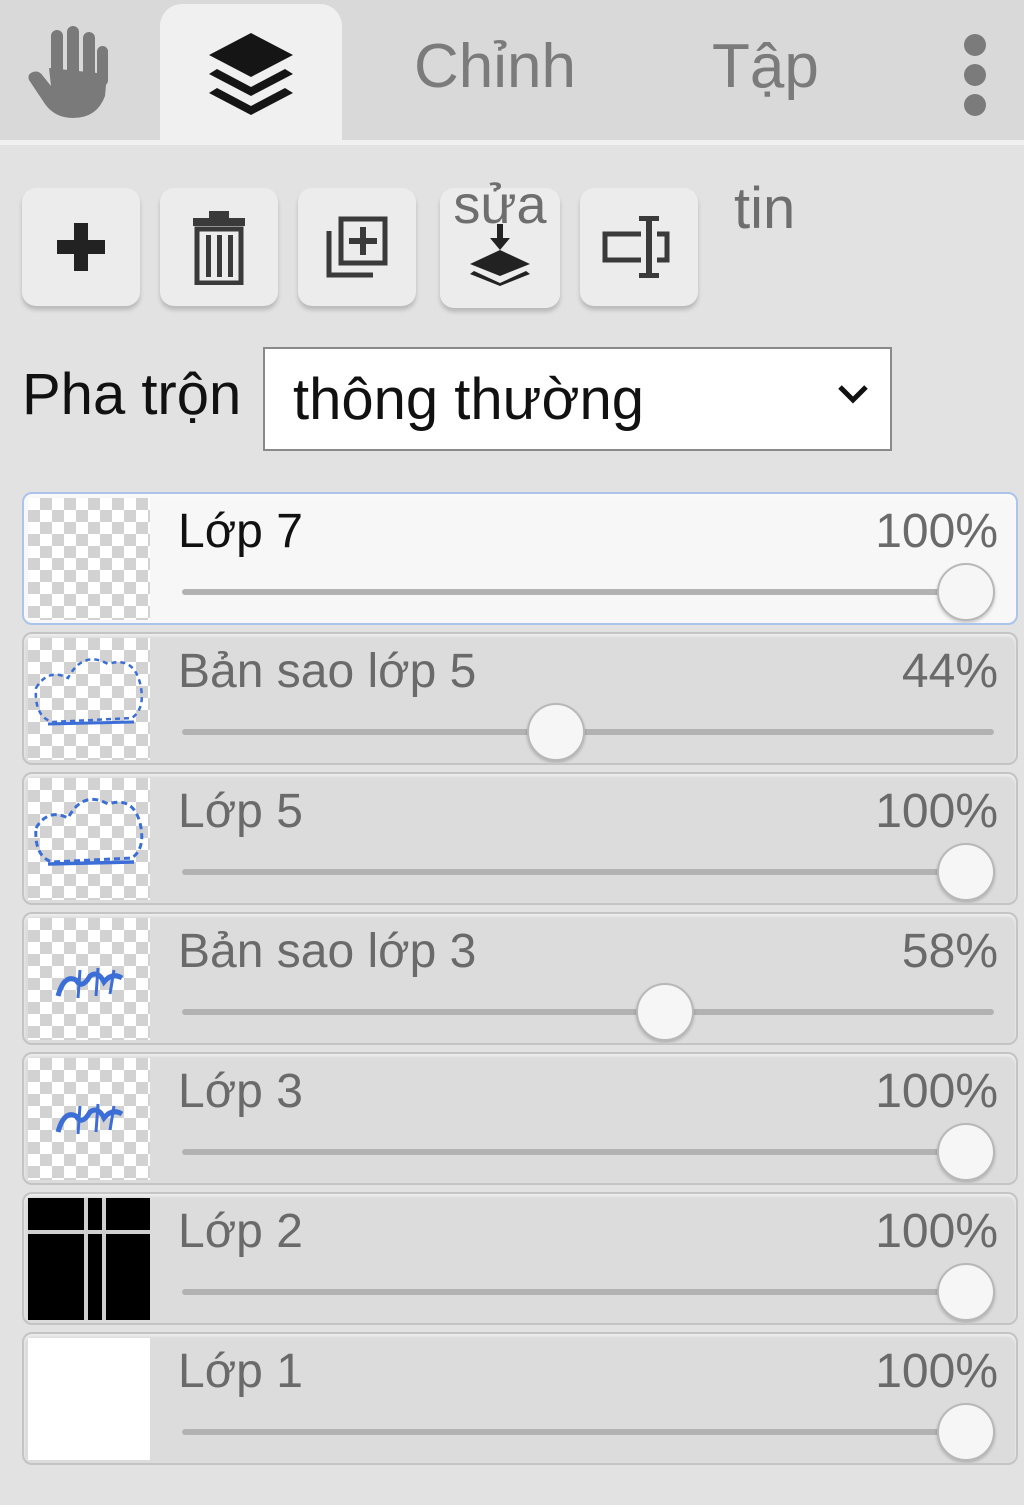 This screenshot has width=1024, height=1505. What do you see at coordinates (520, 838) in the screenshot?
I see `layer-row: Lớp 5 100%` at bounding box center [520, 838].